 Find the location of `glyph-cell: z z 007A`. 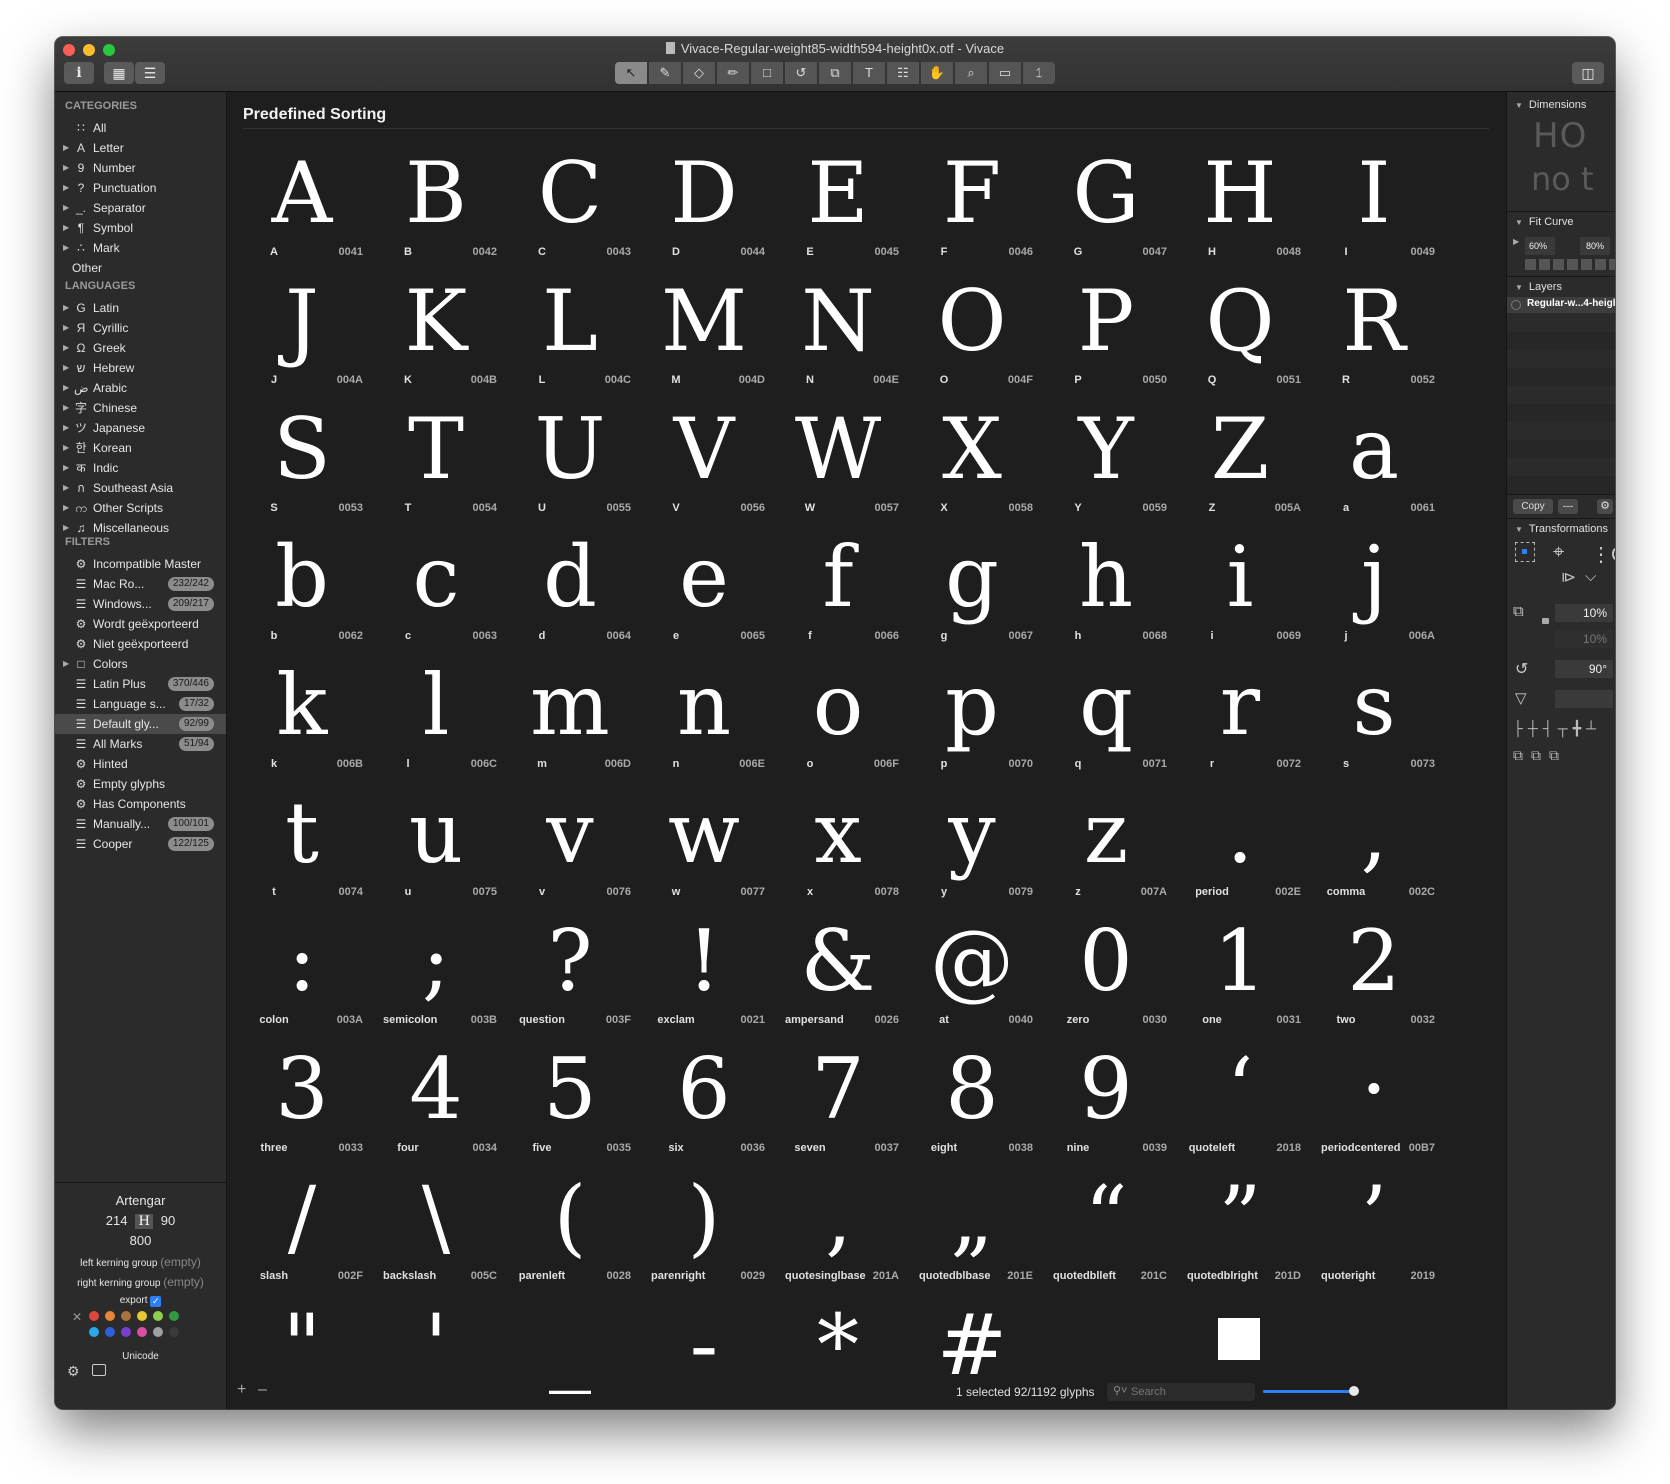

glyph-cell: z z 007A is located at coordinates (1106, 844).